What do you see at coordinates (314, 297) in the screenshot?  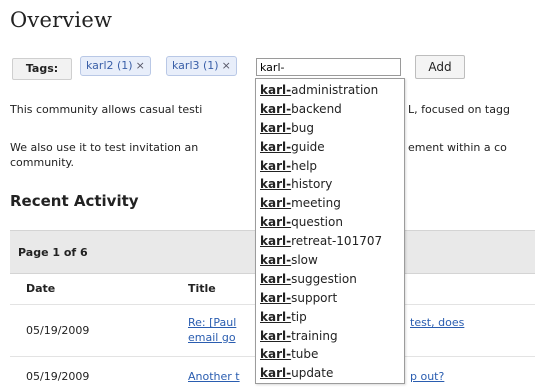 I see `suggestion-suffix: support` at bounding box center [314, 297].